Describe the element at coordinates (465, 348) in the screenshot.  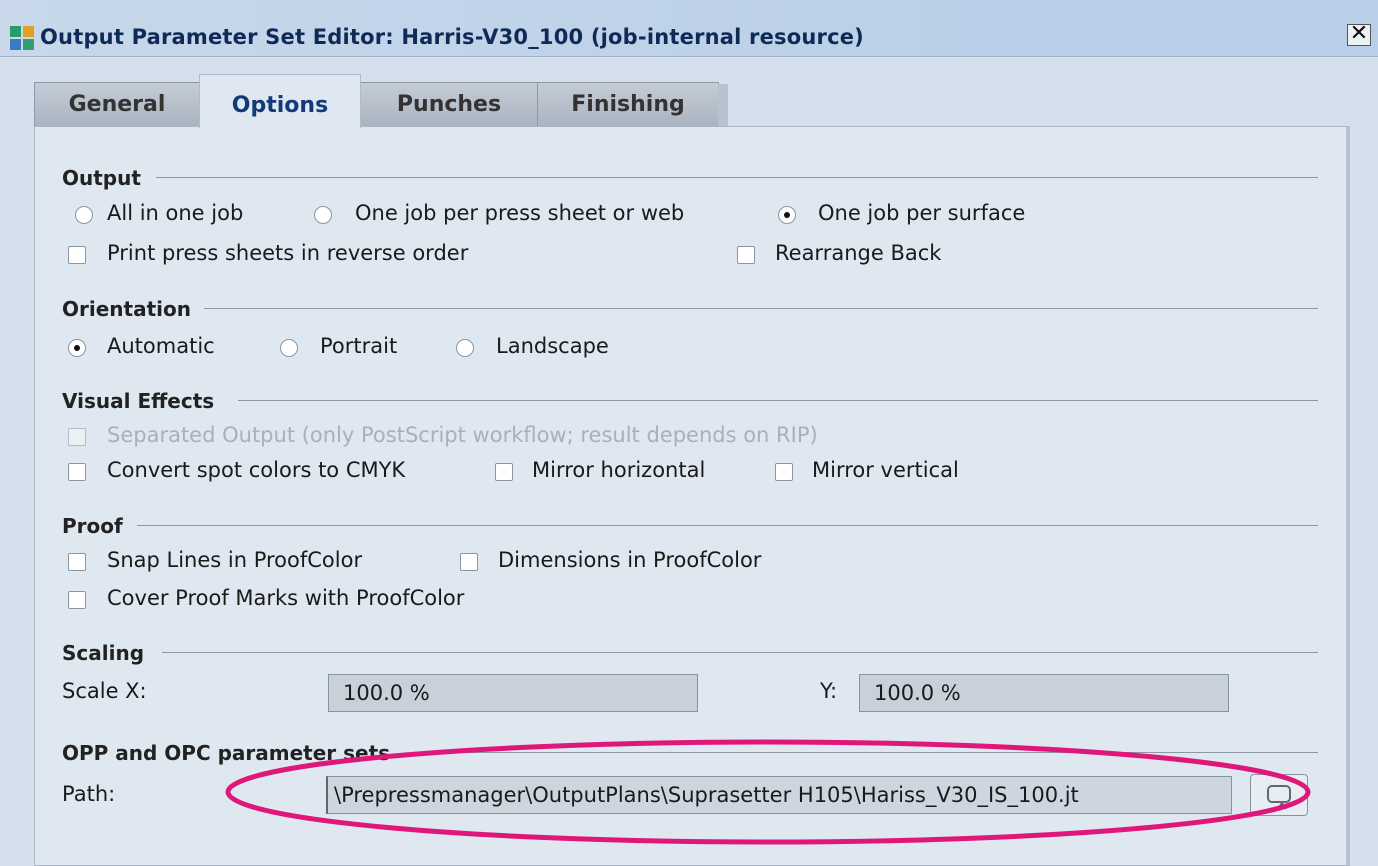
I see `radio-landscape` at that location.